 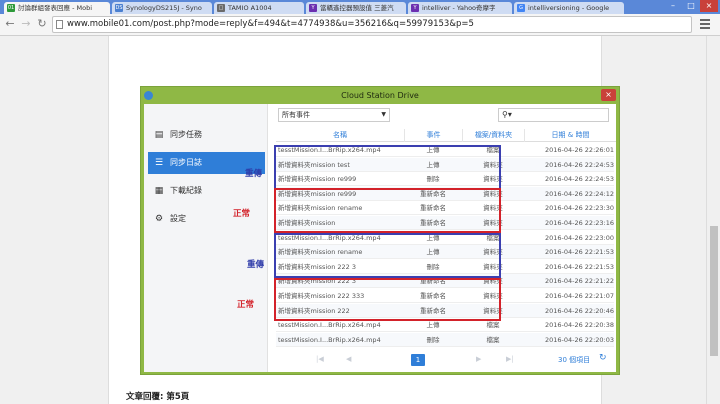 What do you see at coordinates (159, 163) in the screenshot?
I see `log-icon: ☰` at bounding box center [159, 163].